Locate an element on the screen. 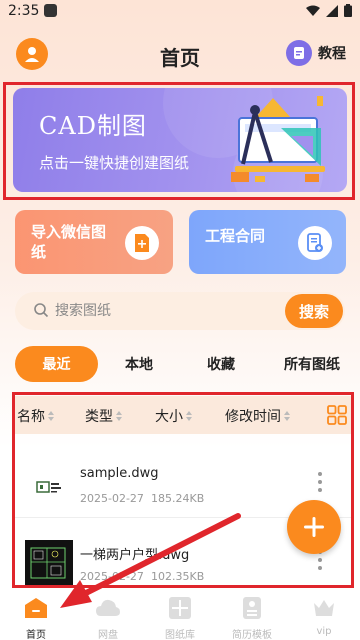 The width and height of the screenshot is (360, 640). status-icons is located at coordinates (329, 10).